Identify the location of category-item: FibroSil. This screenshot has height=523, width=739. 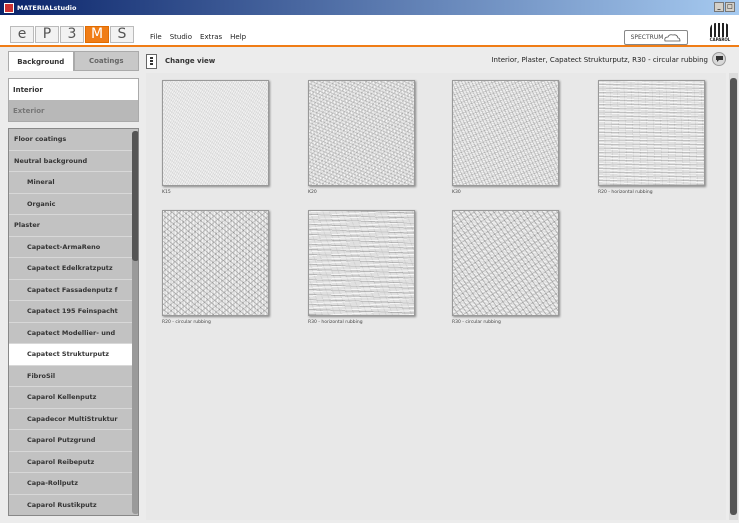
(73, 376).